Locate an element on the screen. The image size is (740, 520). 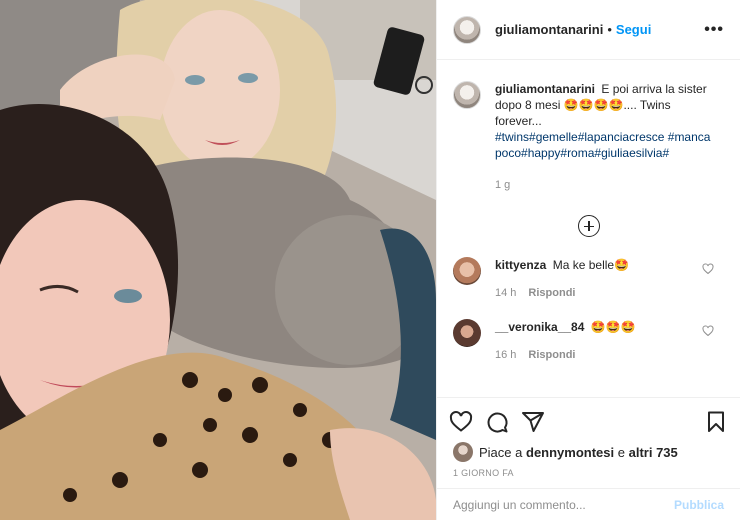
publish-button: Pubblica is located at coordinates (699, 505).